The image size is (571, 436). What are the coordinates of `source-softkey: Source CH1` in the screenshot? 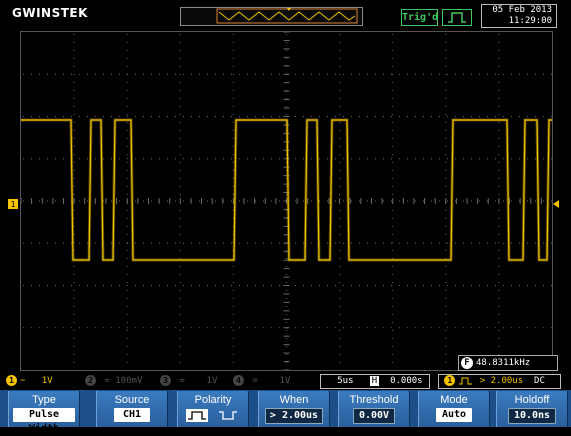 It's located at (132, 409).